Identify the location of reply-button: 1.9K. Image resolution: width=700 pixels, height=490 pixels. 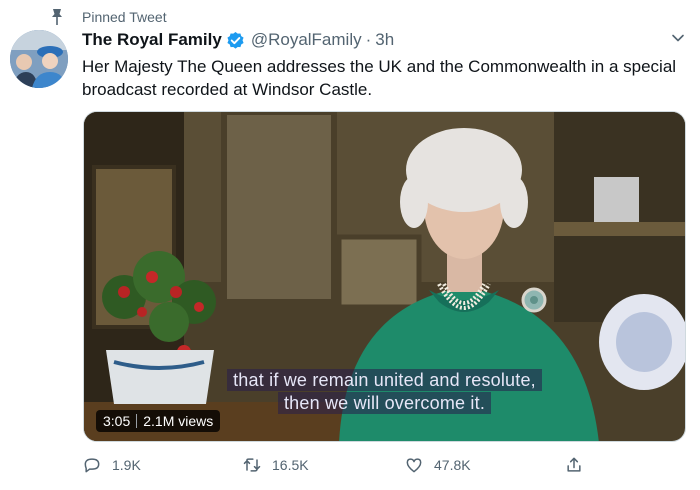
(111, 465).